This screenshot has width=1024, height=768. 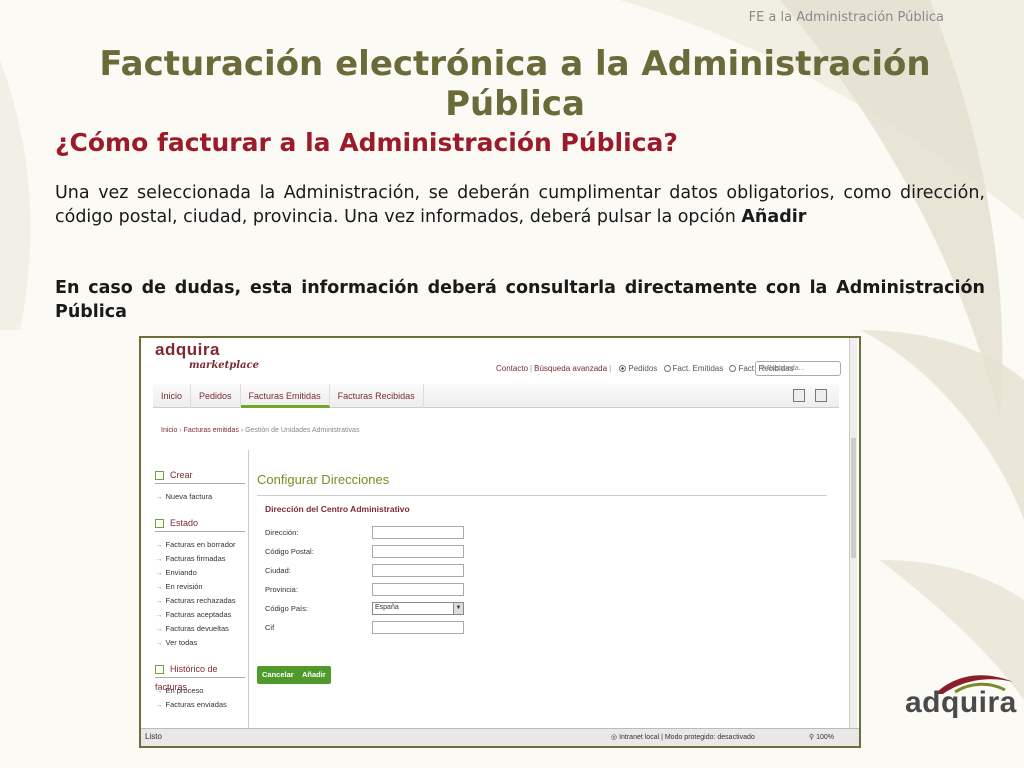 I want to click on contacto-link: Contacto, so click(x=512, y=368).